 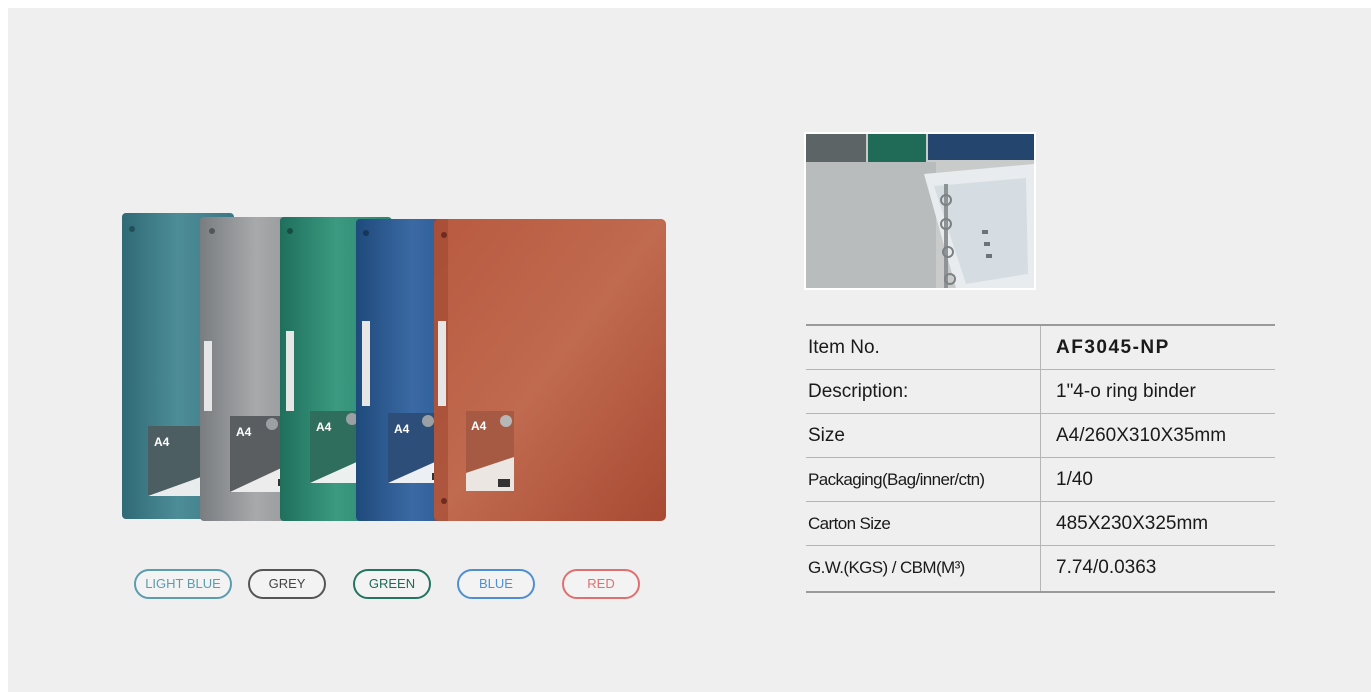 I want to click on spec-row-carton-size: Carton Size 485X230X325mm, so click(x=1040, y=524).